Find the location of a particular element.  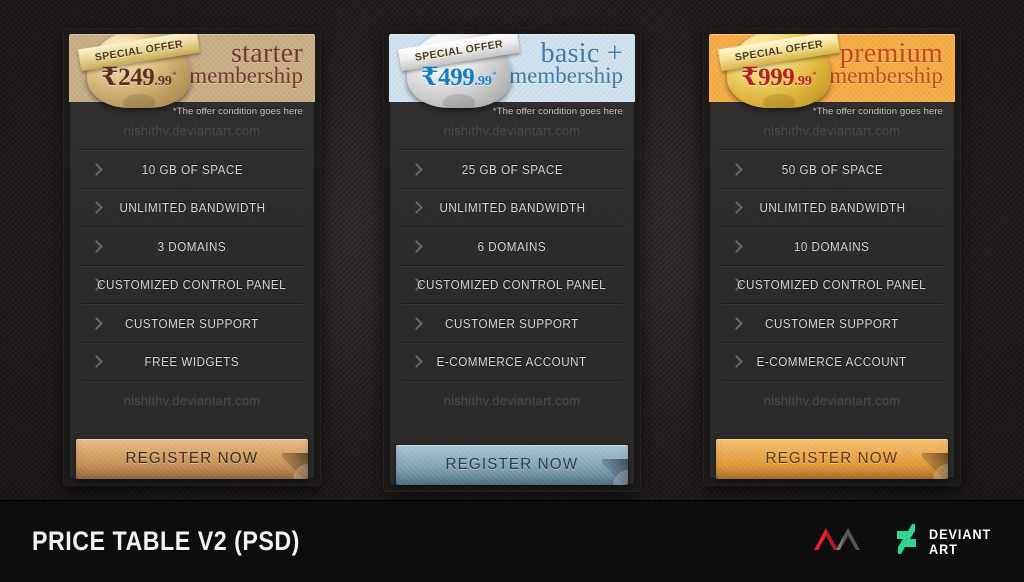

feature-label: 50 GB OF SPACE is located at coordinates (832, 169).